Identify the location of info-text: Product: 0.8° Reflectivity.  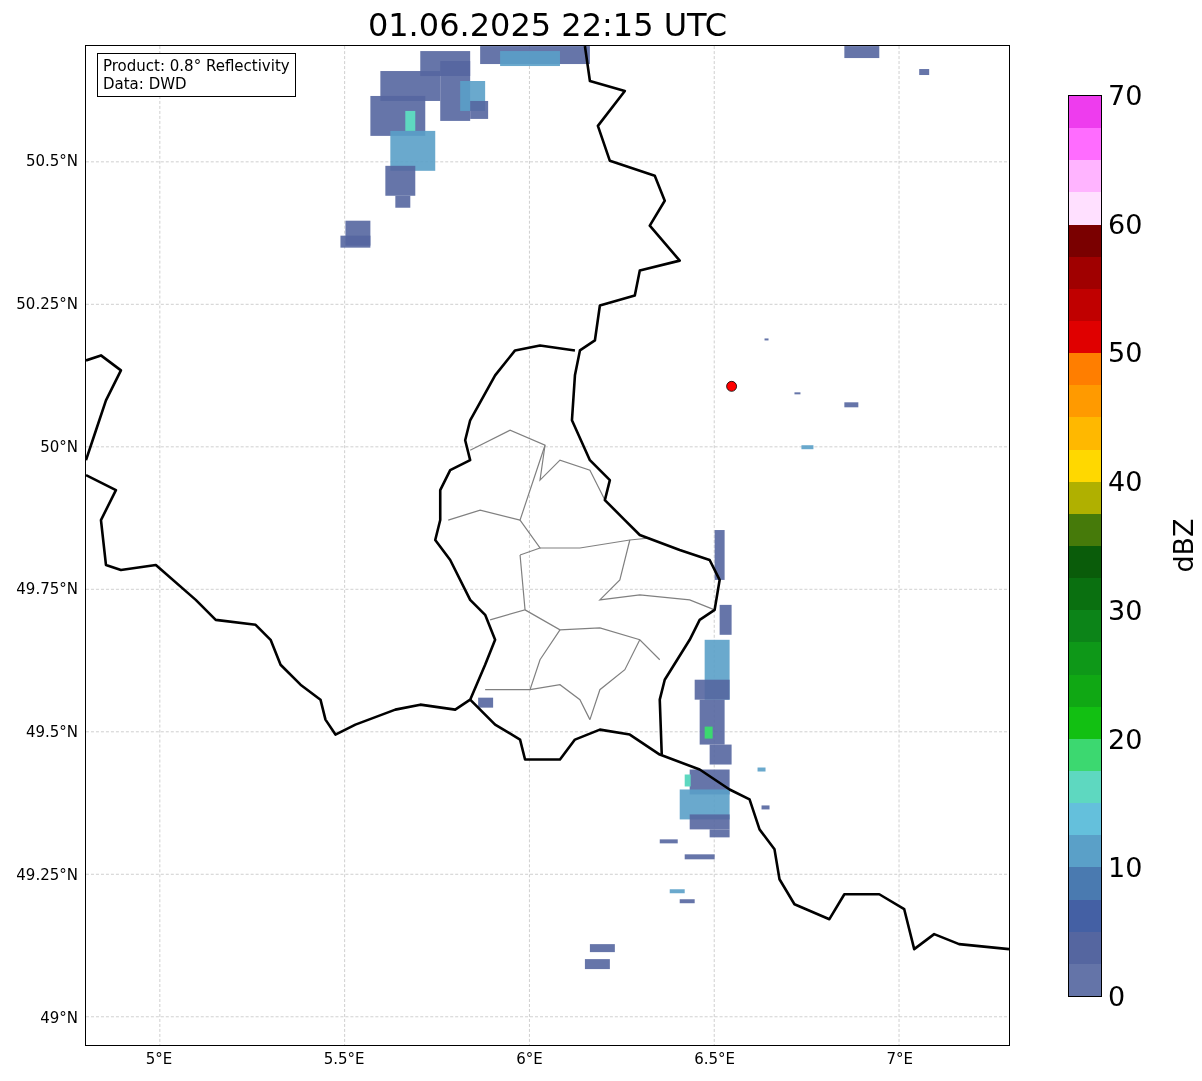
(196, 66).